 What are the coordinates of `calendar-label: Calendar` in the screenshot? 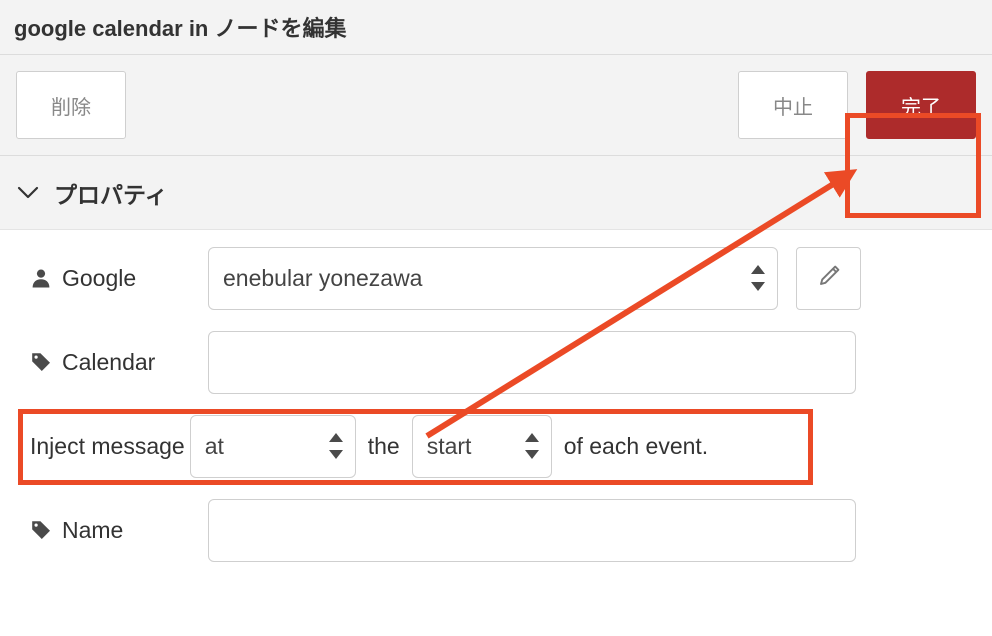 It's located at (104, 362).